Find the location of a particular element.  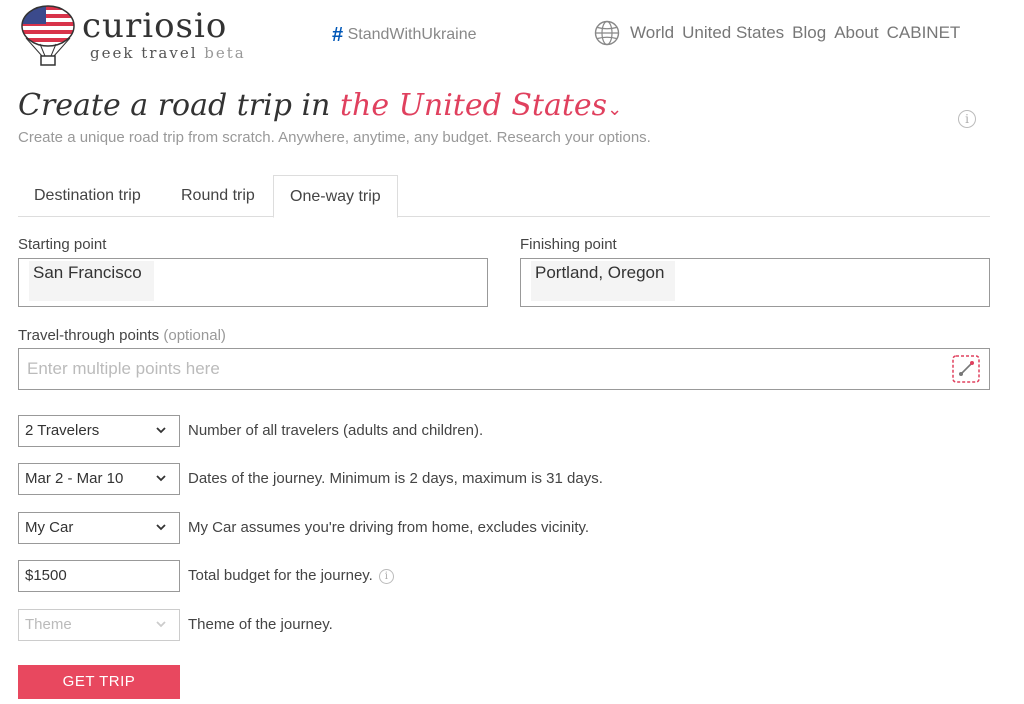

travel-through-placeholder: Enter multiple points here is located at coordinates (123, 368).